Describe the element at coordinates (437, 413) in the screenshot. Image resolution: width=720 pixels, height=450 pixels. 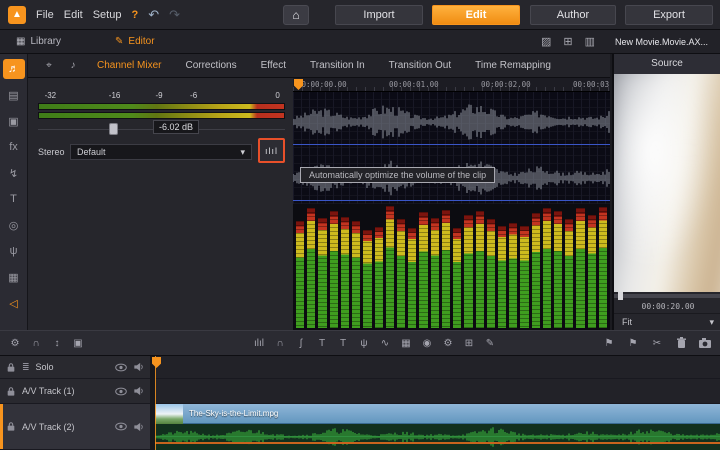
I see `video-clip: The-Sky-is-the-Limit.mpg` at that location.